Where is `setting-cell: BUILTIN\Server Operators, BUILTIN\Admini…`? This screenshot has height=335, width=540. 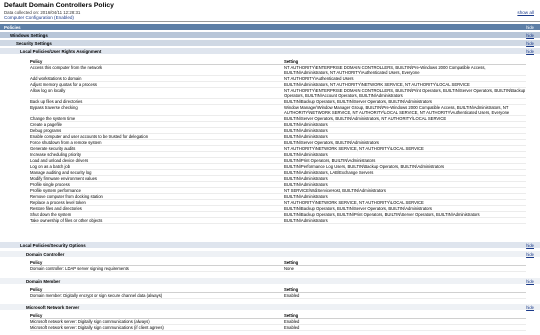
setting-cell: BUILTIN\Server Operators, BUILTIN\Admini… is located at coordinates (332, 142).